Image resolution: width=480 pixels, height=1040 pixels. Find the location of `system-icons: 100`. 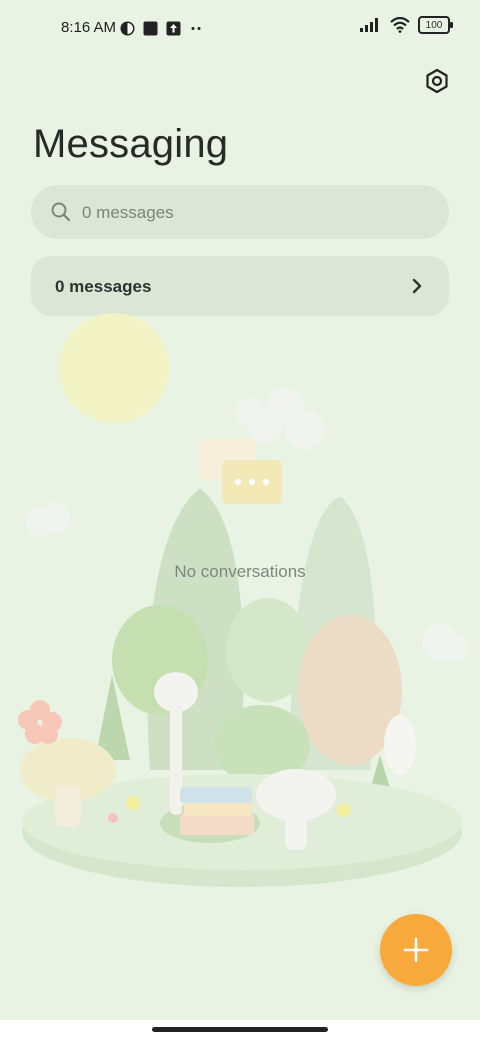

system-icons: 100 is located at coordinates (406, 25).